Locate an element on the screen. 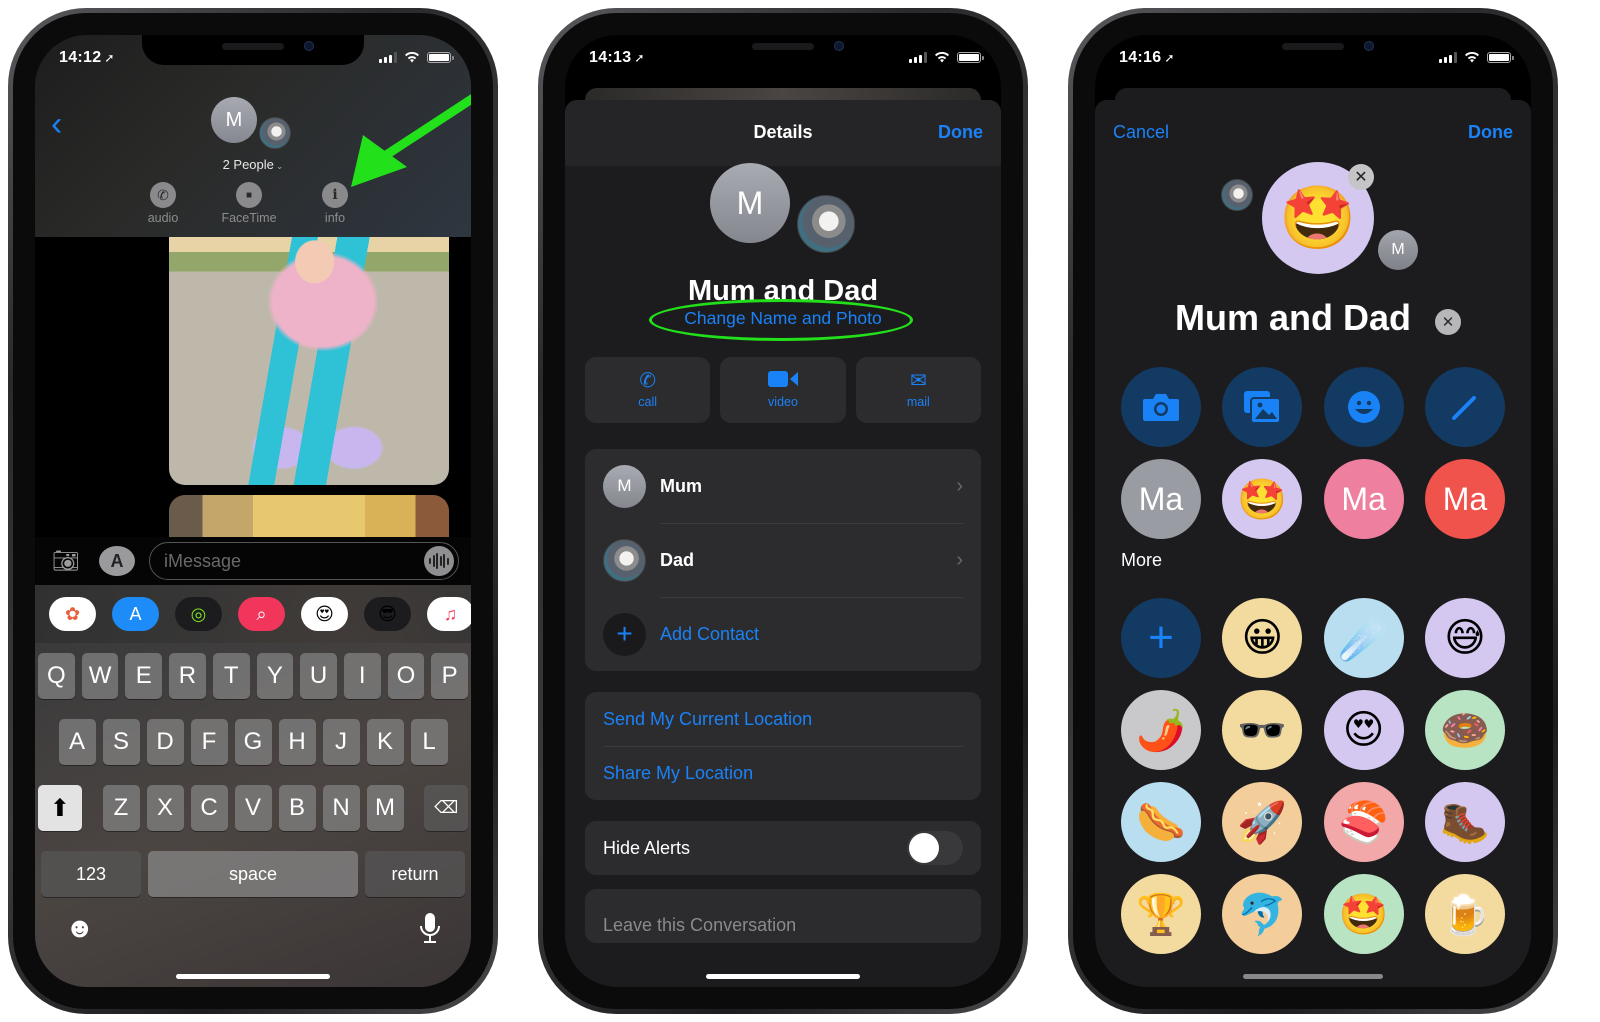 The height and width of the screenshot is (1022, 1600). emoji-option: 🐬 is located at coordinates (1262, 914).